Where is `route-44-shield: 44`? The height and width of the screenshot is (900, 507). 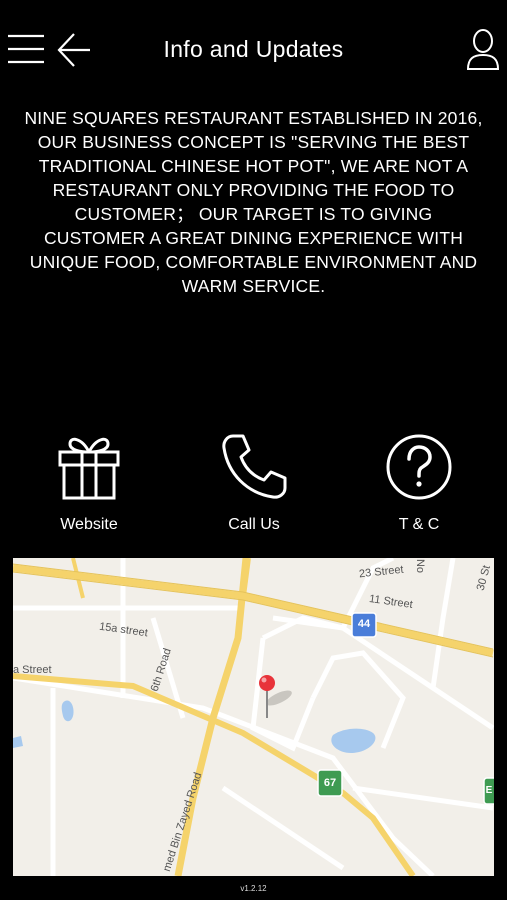
route-44-shield: 44 is located at coordinates (364, 624).